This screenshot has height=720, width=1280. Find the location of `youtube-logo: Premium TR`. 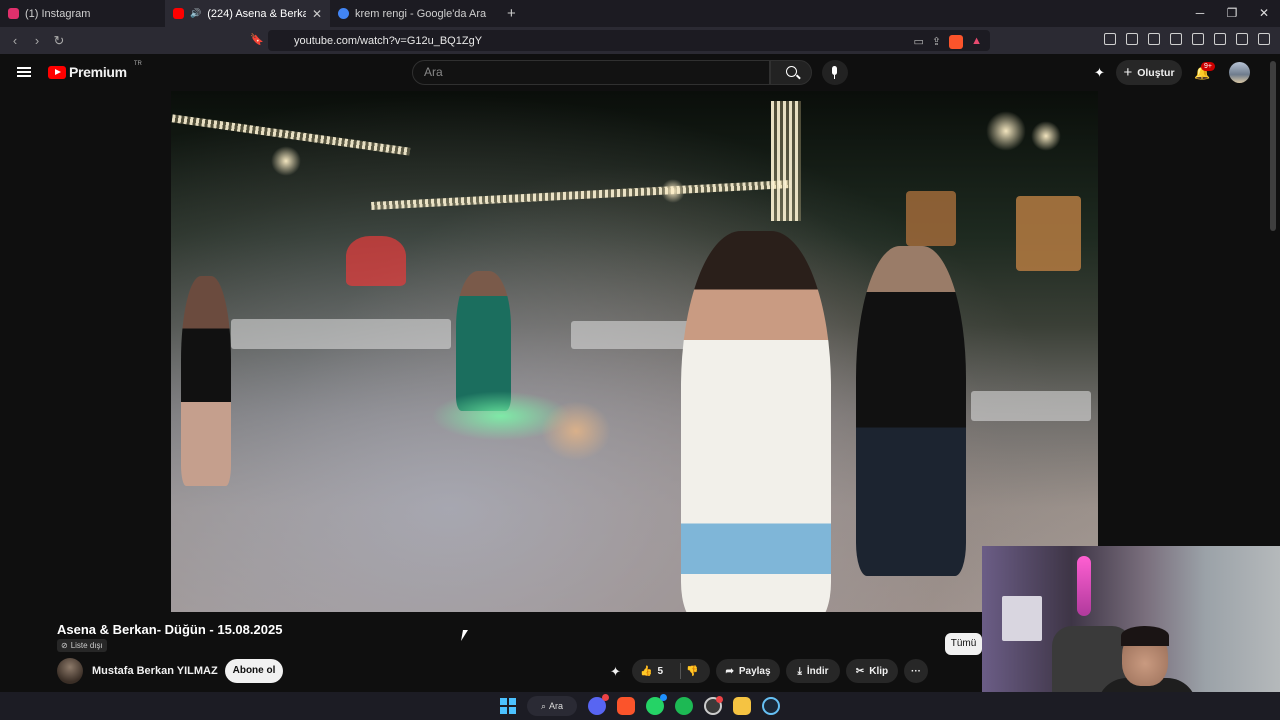

youtube-logo: Premium TR is located at coordinates (95, 70).